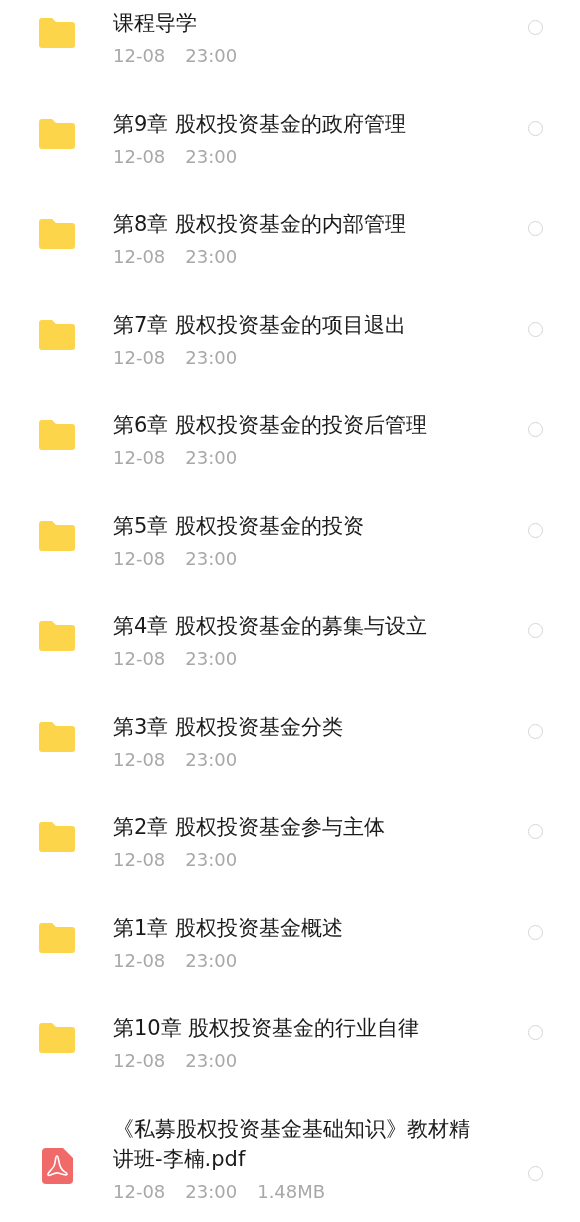 The height and width of the screenshot is (1222, 580). I want to click on file-name: 第8章 股权投资基金的内部管理, so click(260, 224).